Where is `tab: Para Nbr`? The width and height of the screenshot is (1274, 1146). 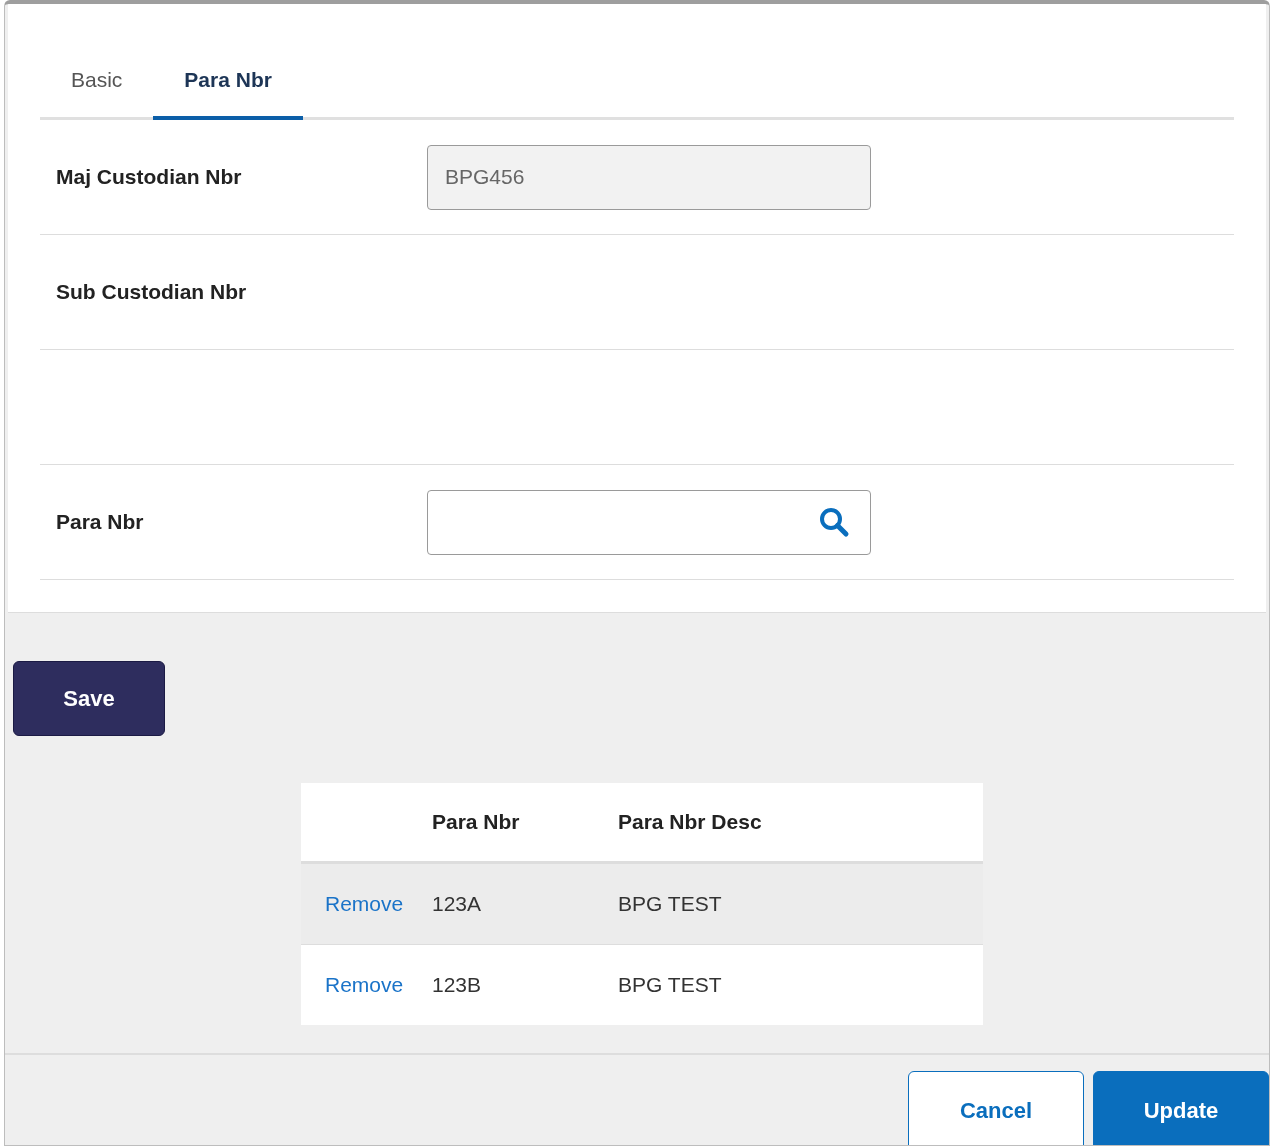
tab: Para Nbr is located at coordinates (228, 82).